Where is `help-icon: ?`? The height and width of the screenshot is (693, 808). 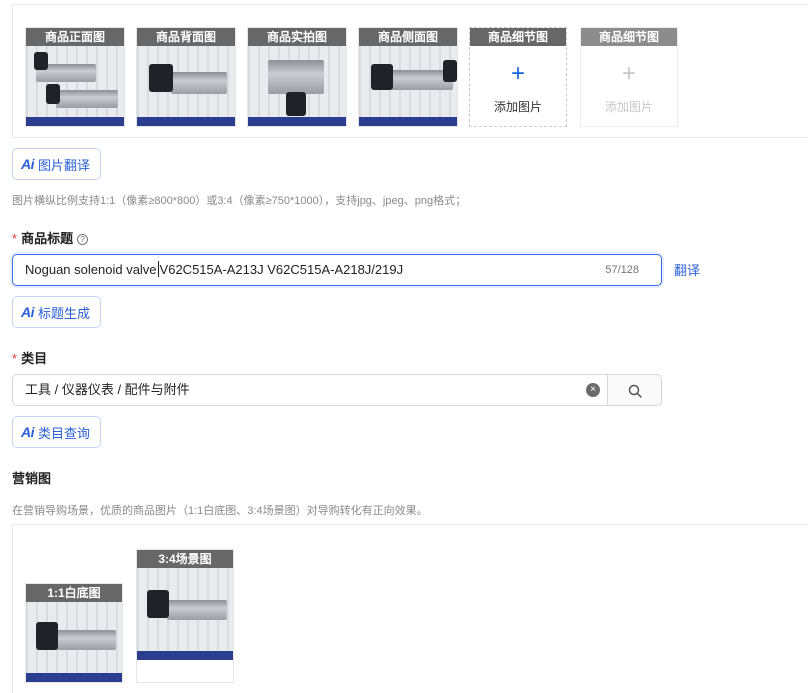
help-icon: ? is located at coordinates (83, 239).